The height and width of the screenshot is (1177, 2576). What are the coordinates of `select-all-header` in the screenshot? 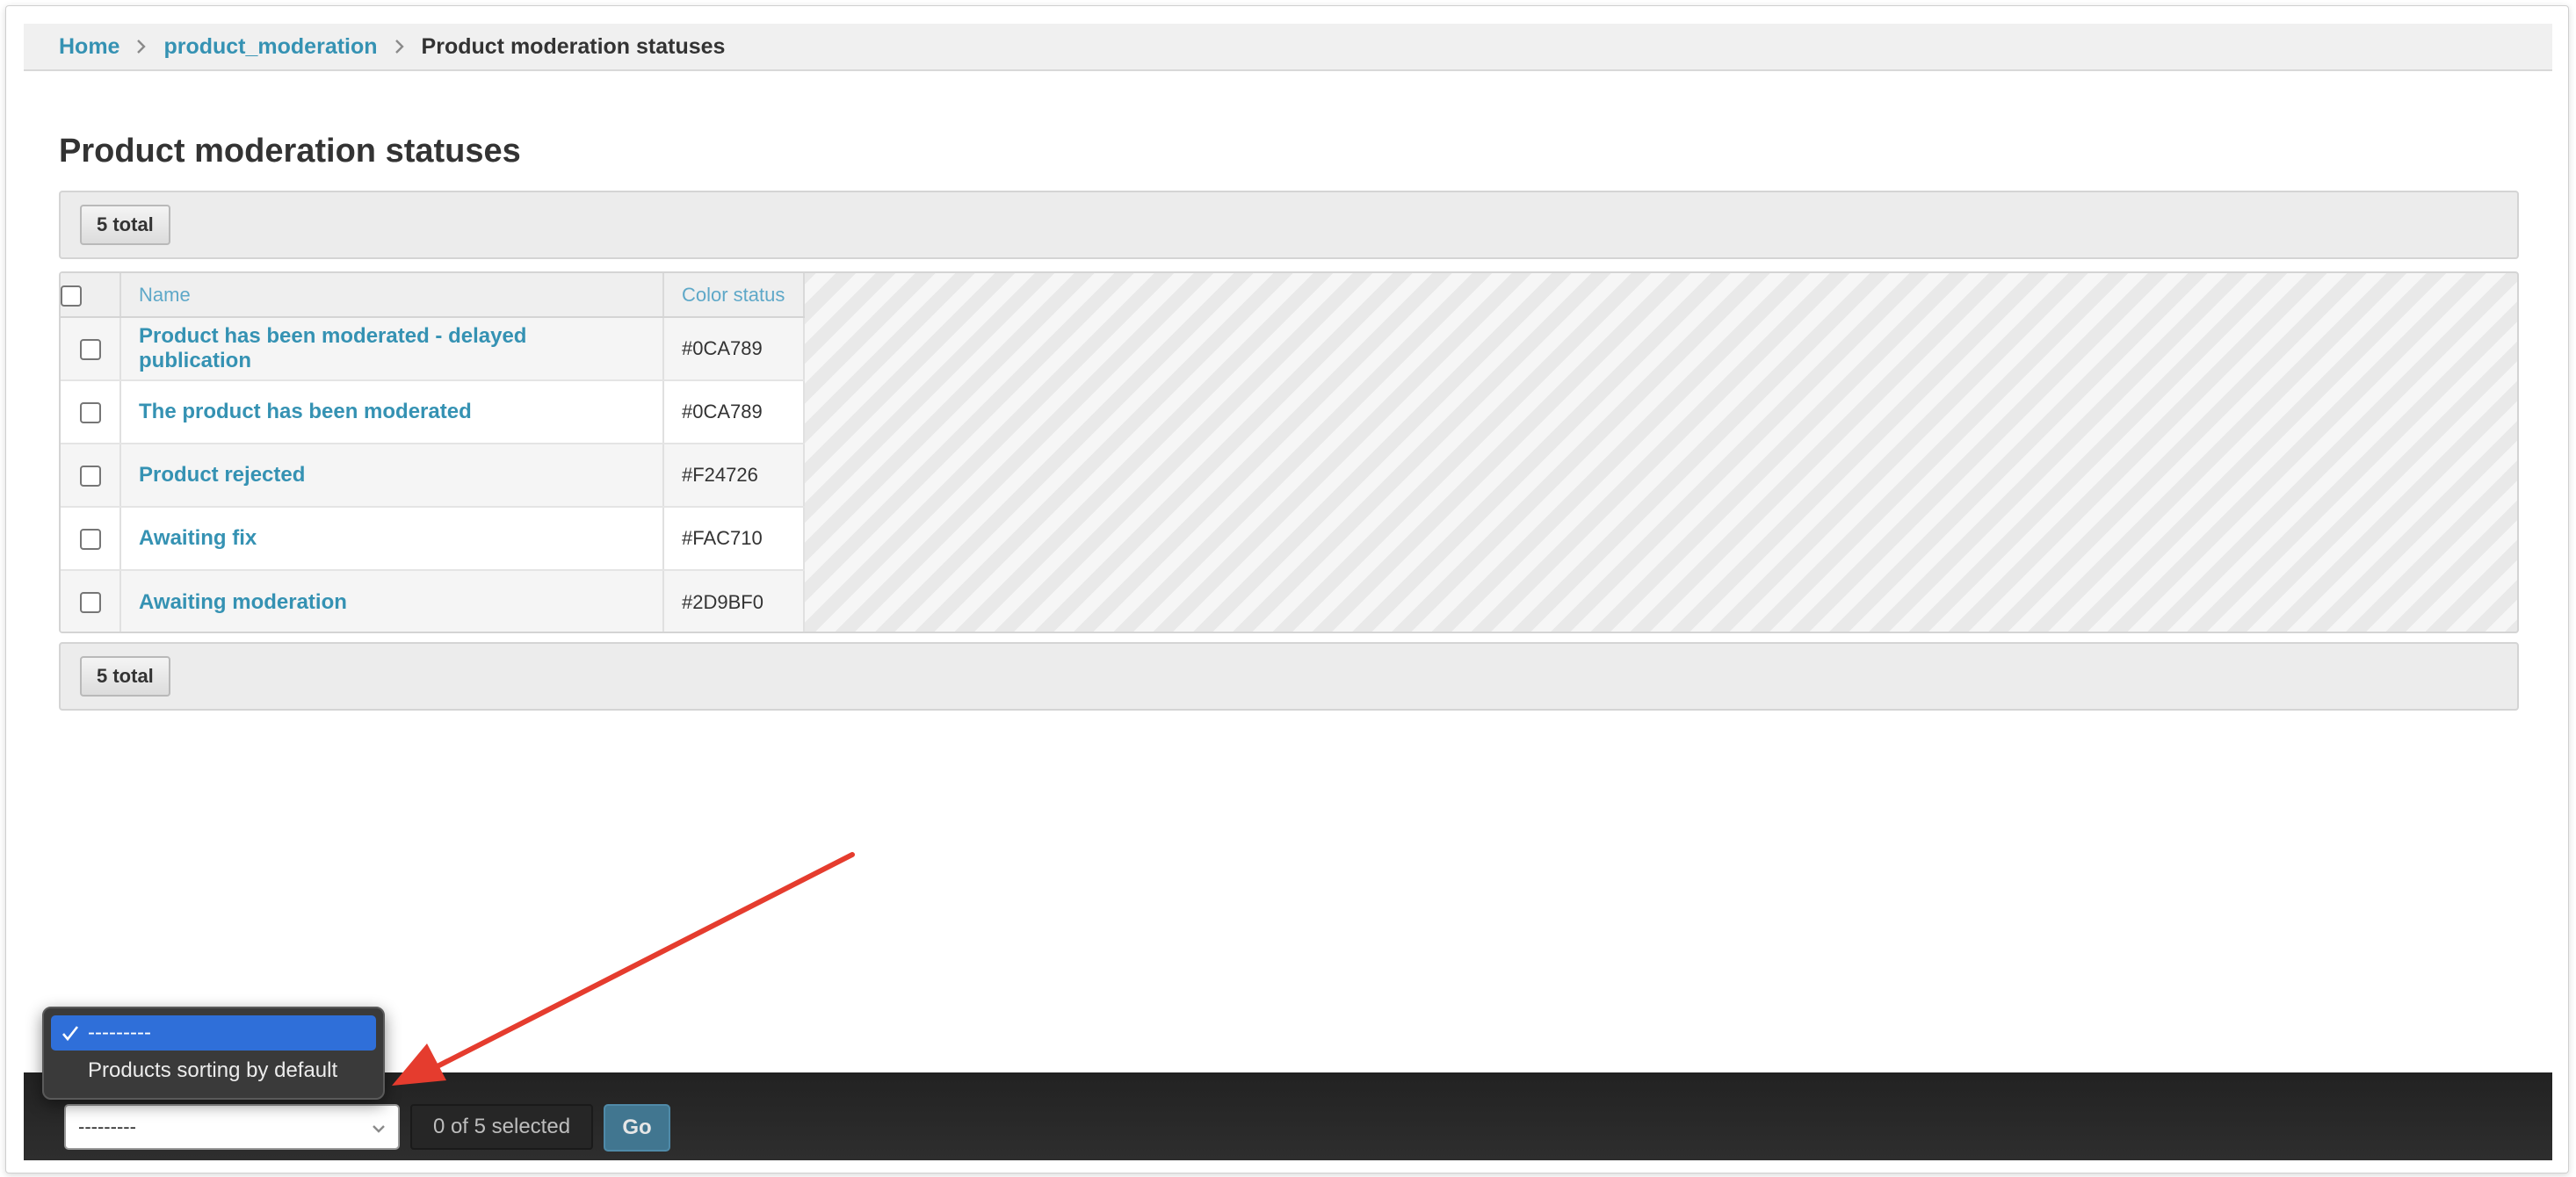 It's located at (91, 295).